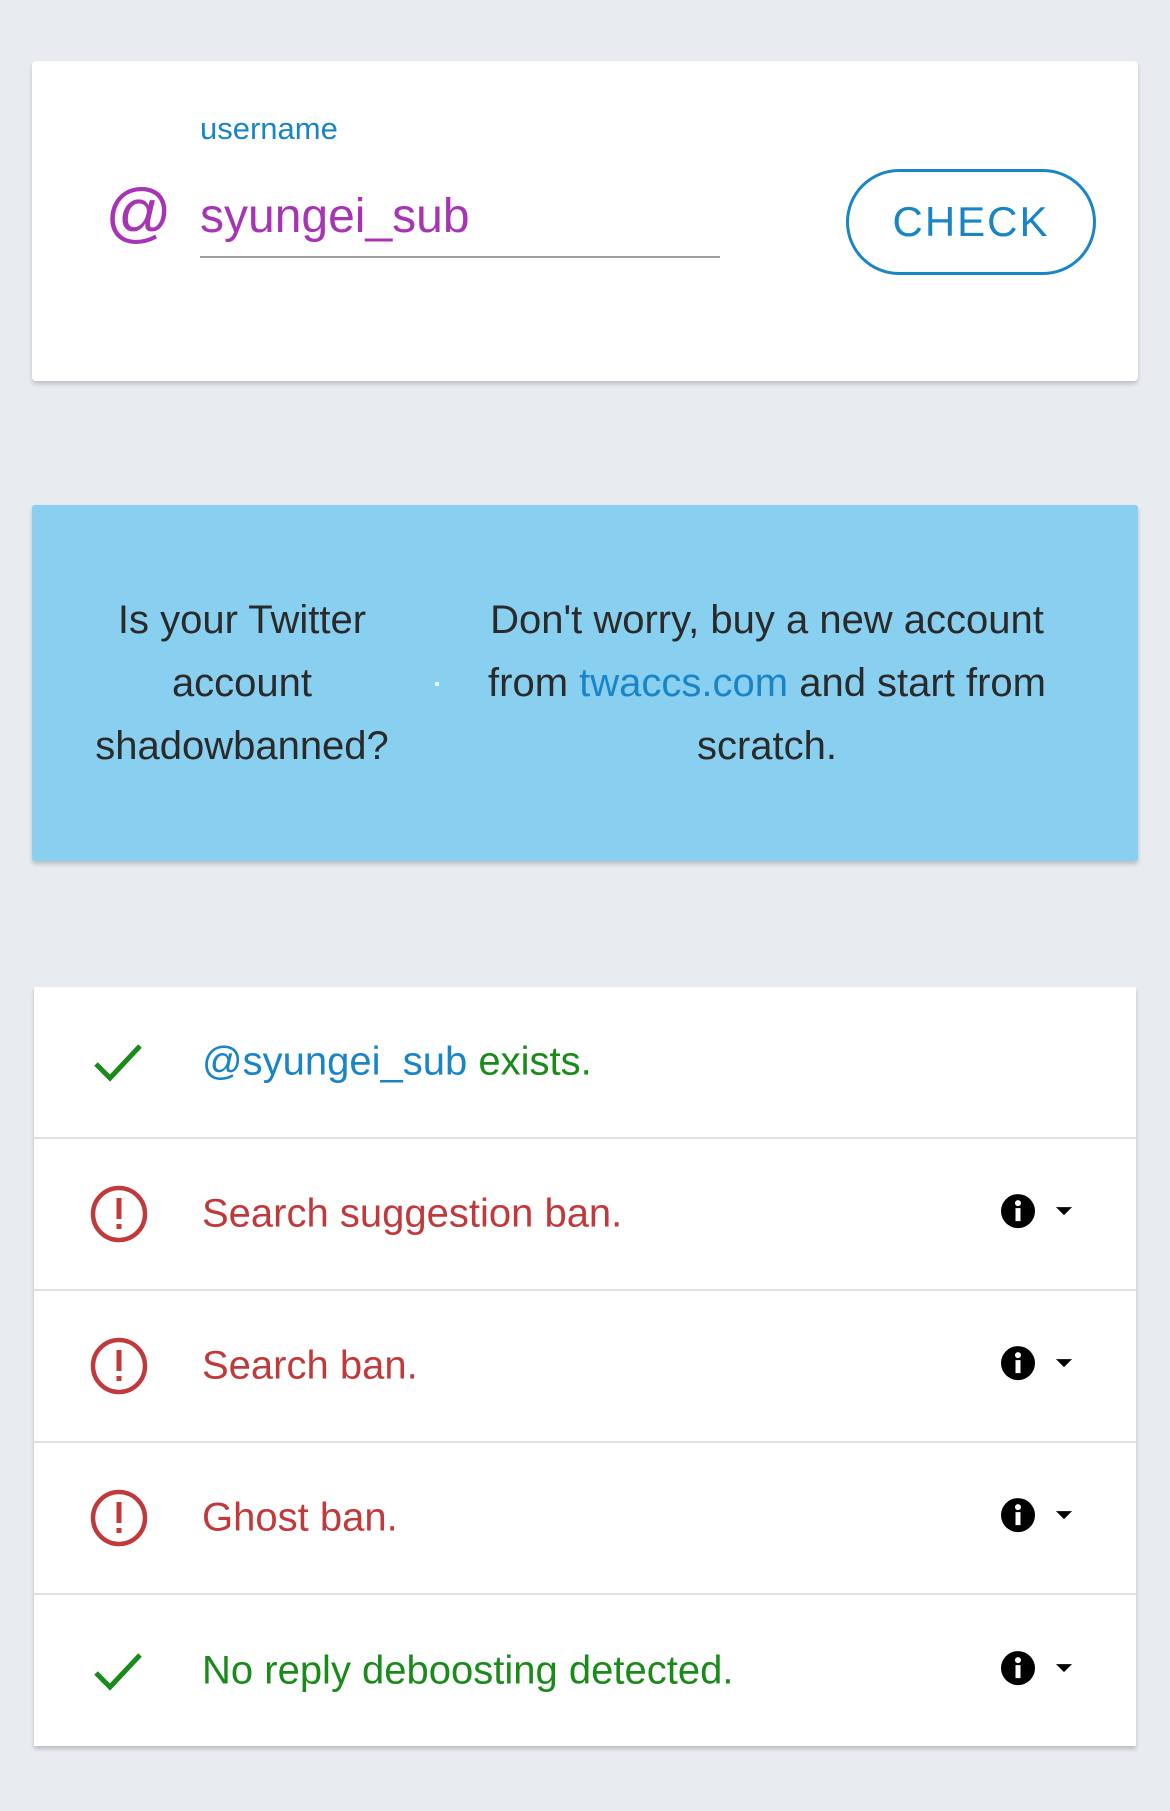 Image resolution: width=1170 pixels, height=1811 pixels. Describe the element at coordinates (460, 217) in the screenshot. I see `username-input` at that location.